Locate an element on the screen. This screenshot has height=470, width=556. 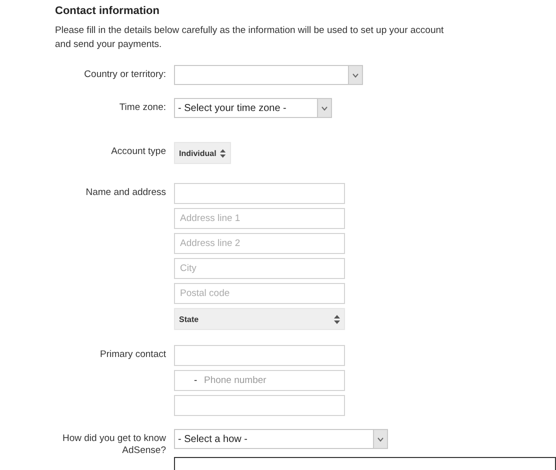
section-heading: Contact information is located at coordinates (107, 11).